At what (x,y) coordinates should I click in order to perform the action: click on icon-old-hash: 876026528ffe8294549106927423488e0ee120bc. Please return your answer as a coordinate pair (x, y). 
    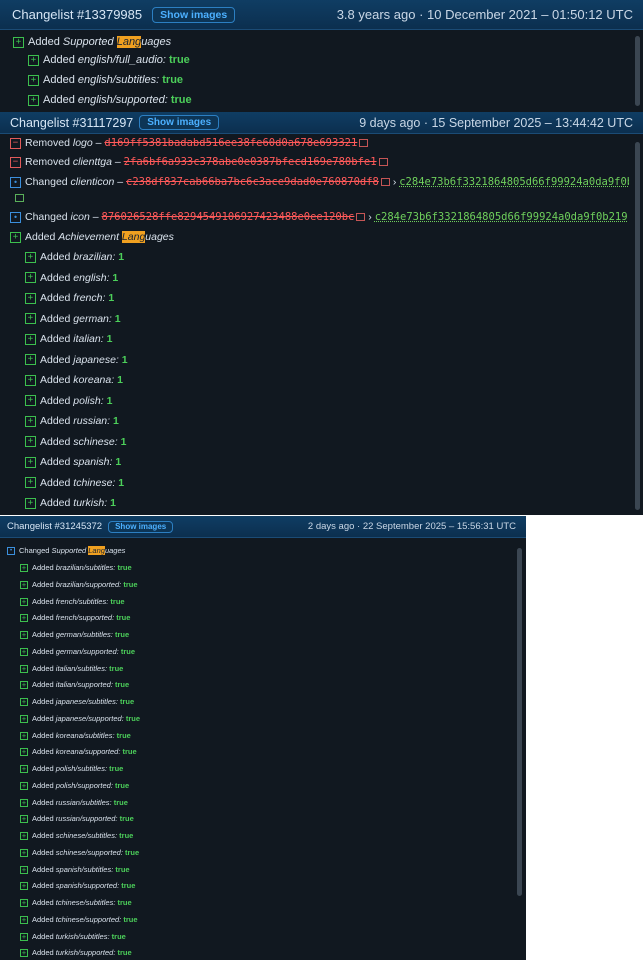
    Looking at the image, I should click on (228, 217).